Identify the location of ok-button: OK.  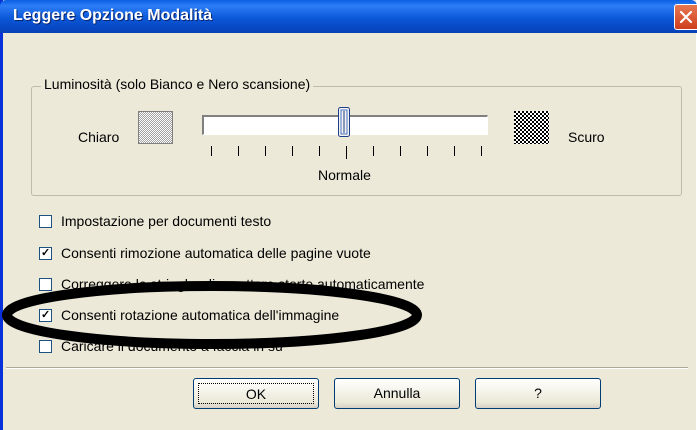
(256, 393).